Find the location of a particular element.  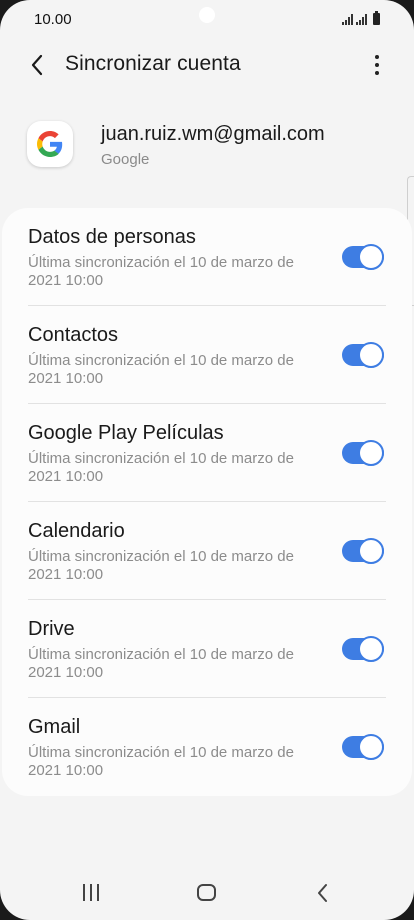

back-arrow-icon is located at coordinates (37, 65).